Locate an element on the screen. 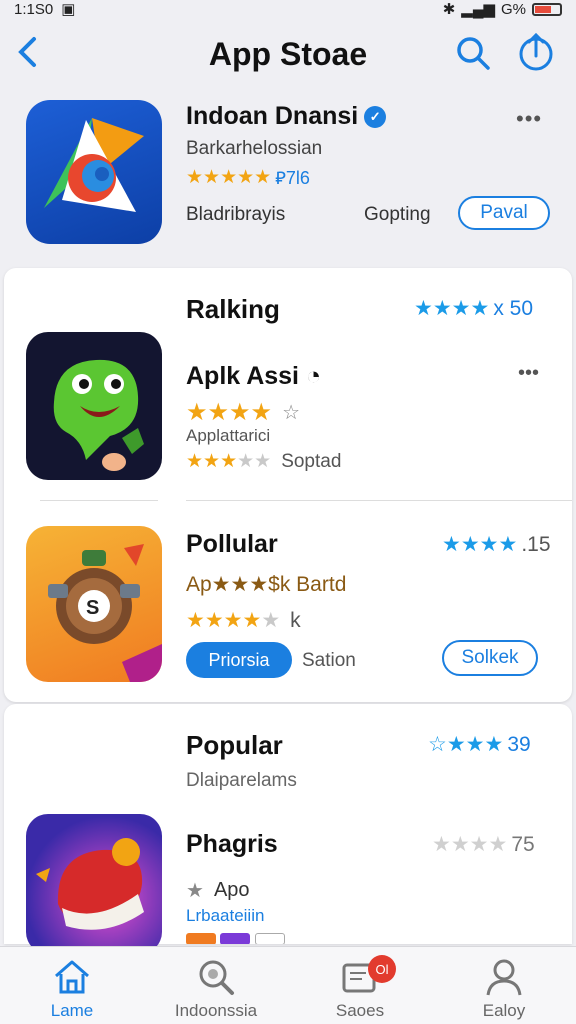  app-name-text: Aplk Assi is located at coordinates (243, 376).